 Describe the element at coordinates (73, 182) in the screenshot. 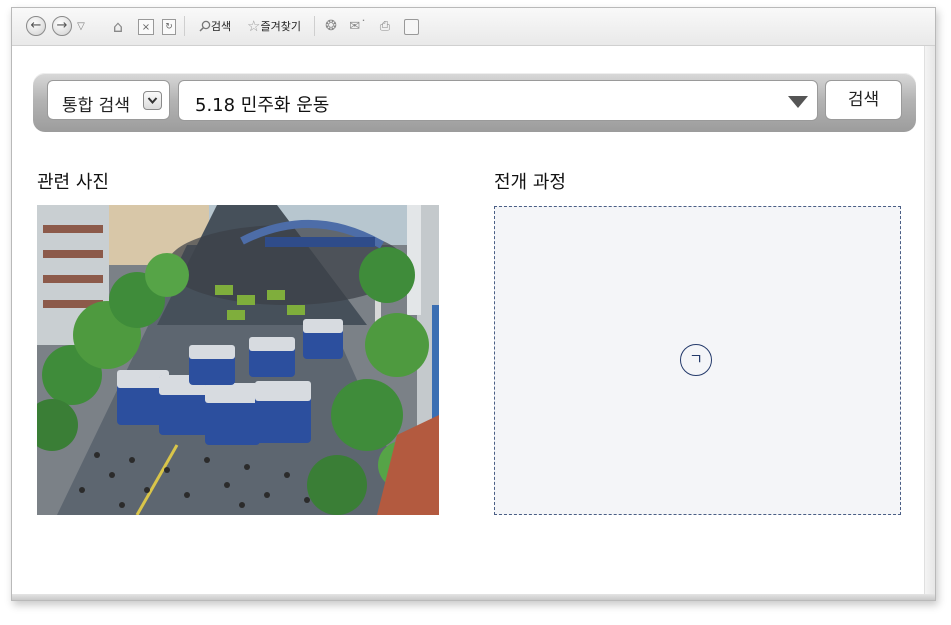

I see `photos-heading: 관련 사진` at that location.